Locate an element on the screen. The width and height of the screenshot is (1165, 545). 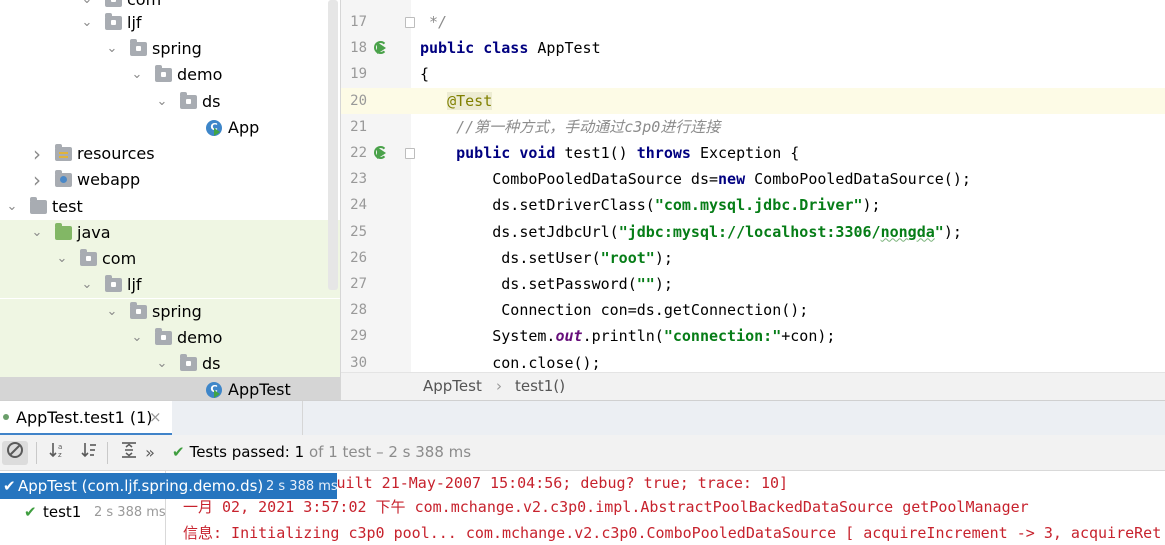
tree-item-webapp: › webapp is located at coordinates (170, 180).